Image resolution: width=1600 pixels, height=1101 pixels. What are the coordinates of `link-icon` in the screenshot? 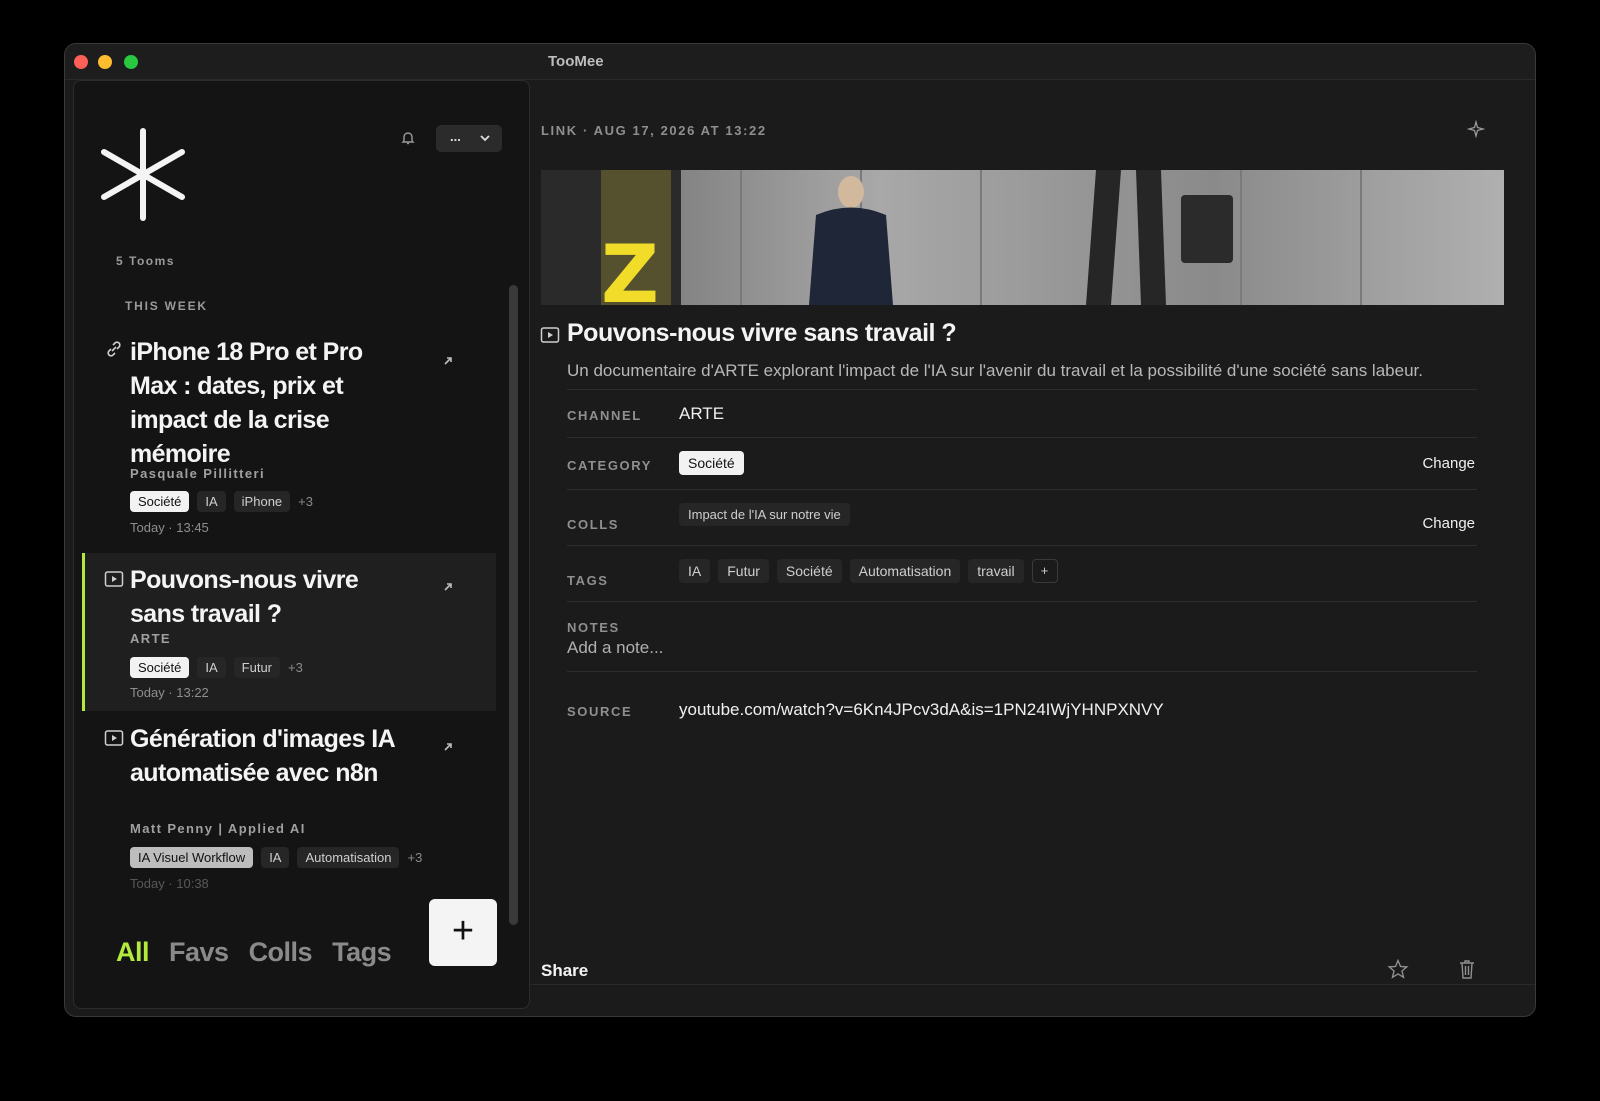 It's located at (114, 349).